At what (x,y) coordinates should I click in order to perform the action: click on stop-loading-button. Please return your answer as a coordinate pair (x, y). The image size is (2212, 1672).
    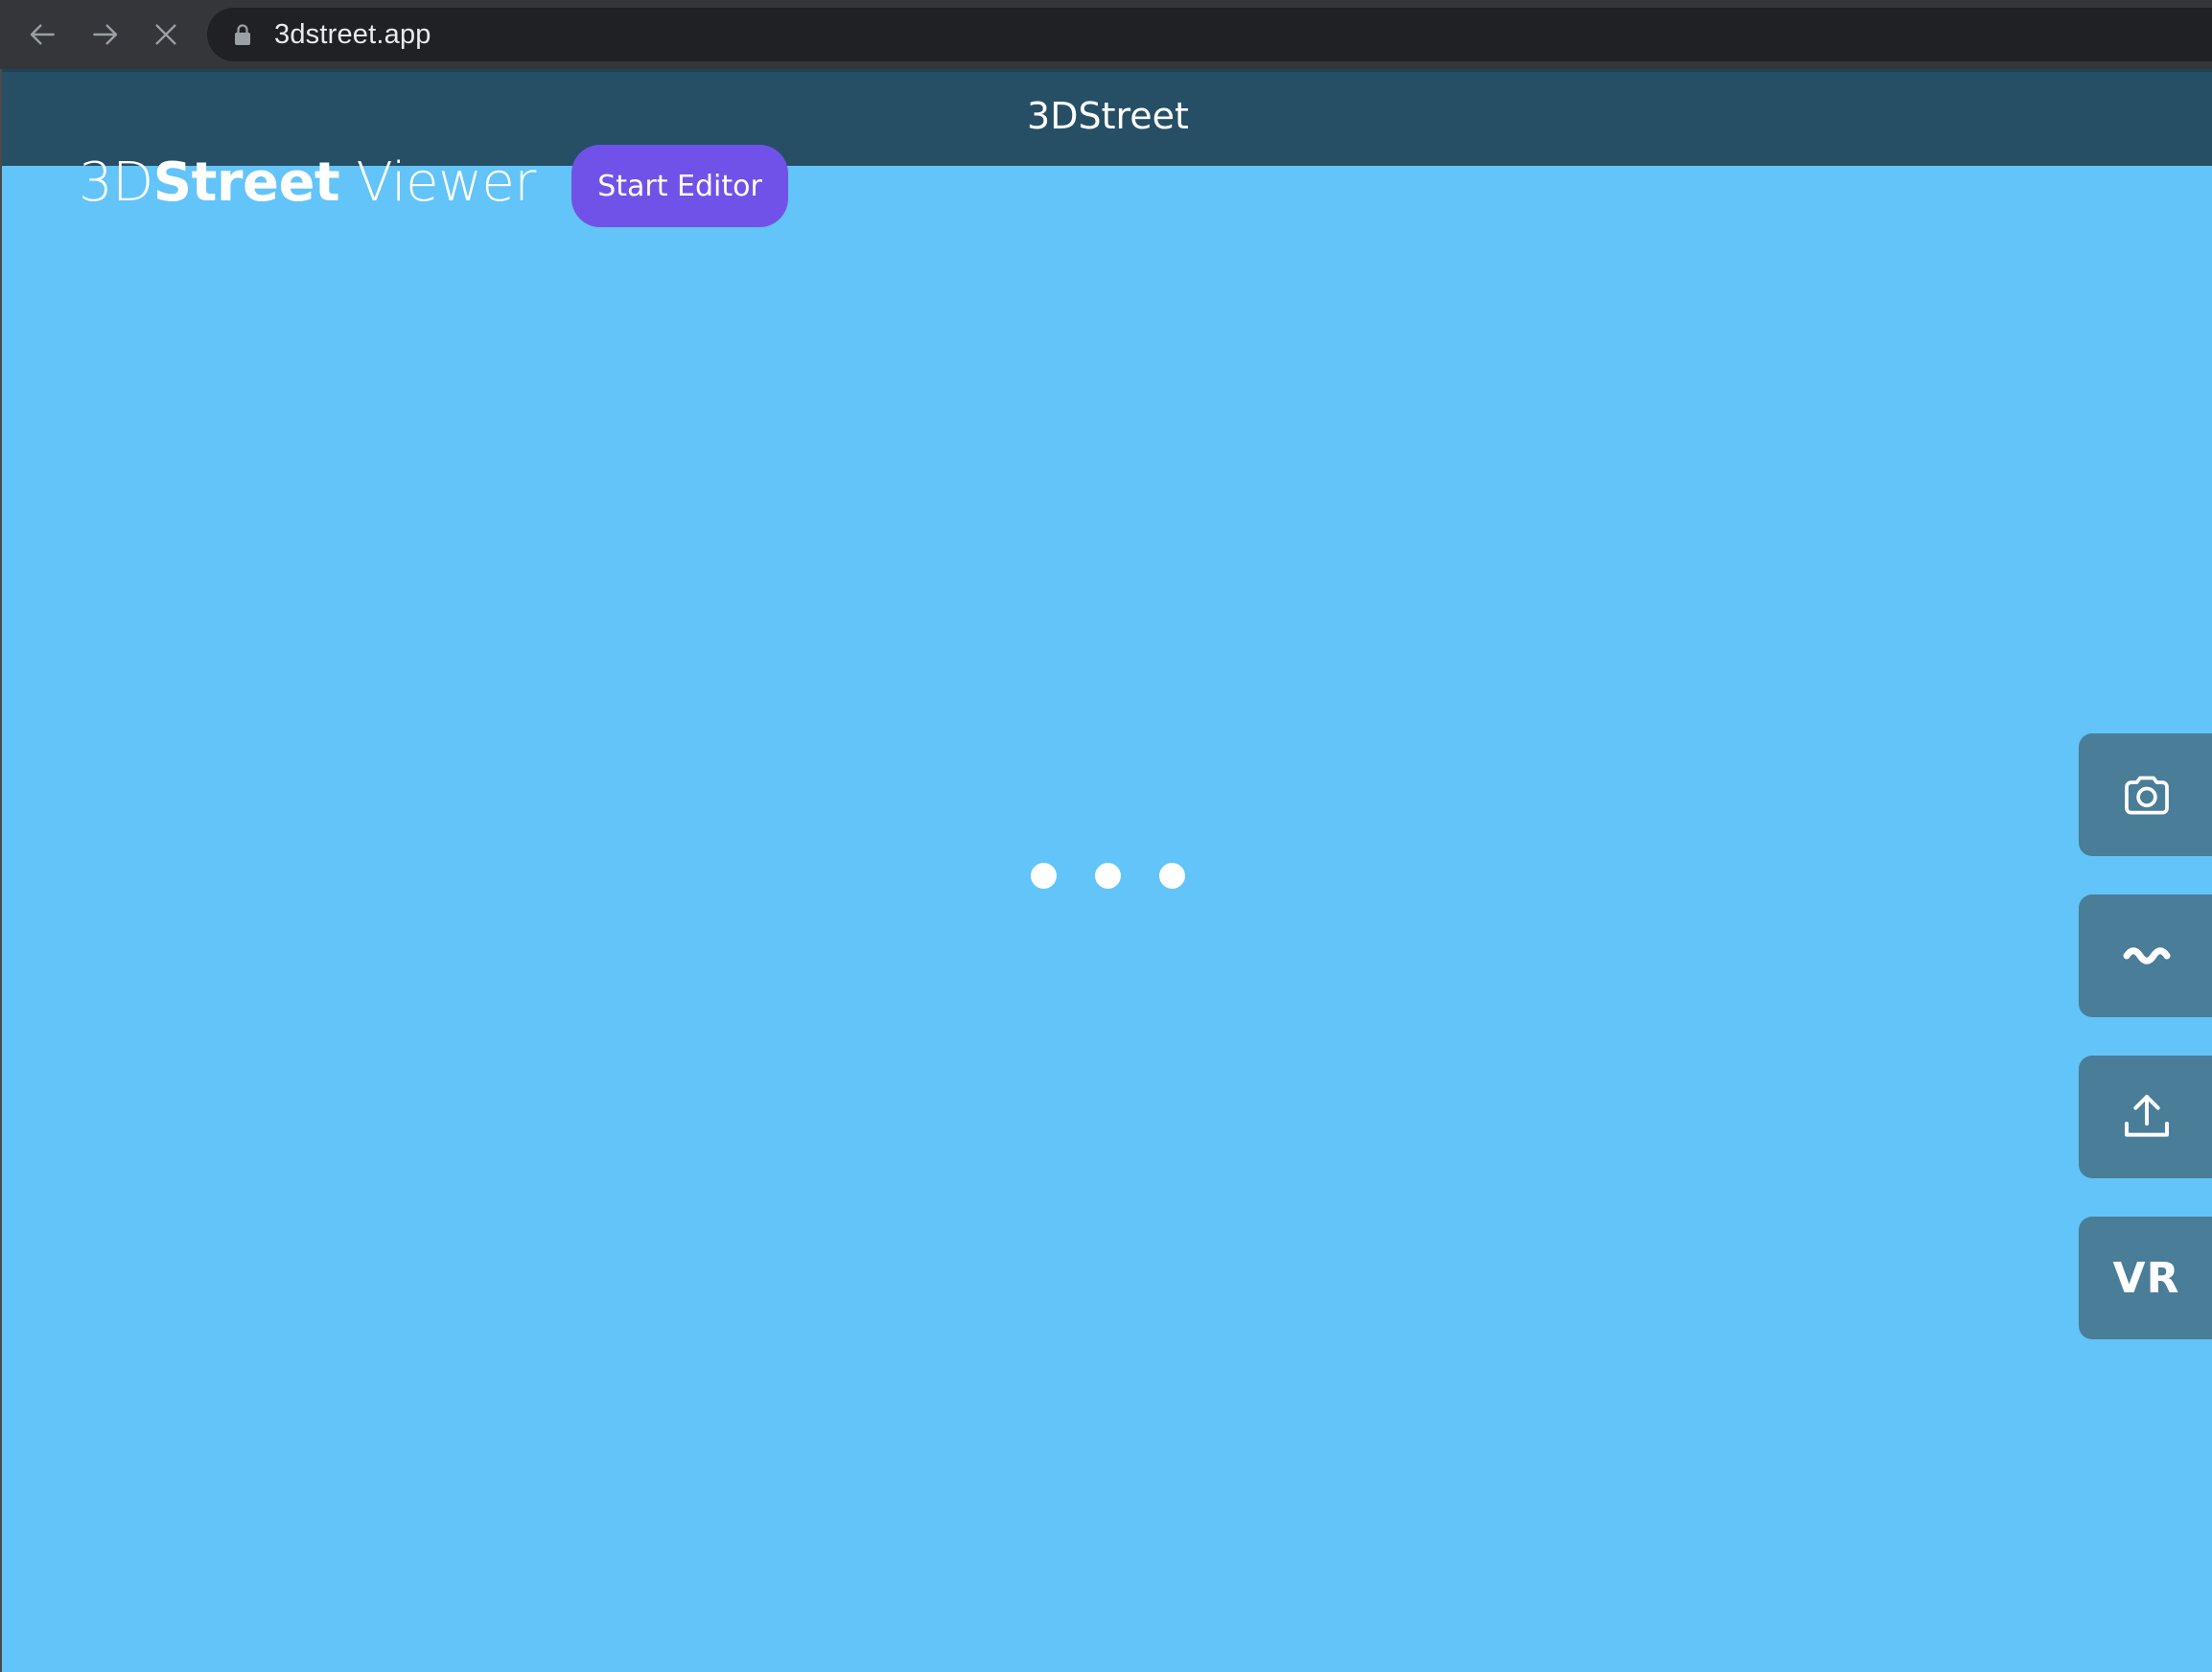
    Looking at the image, I should click on (166, 34).